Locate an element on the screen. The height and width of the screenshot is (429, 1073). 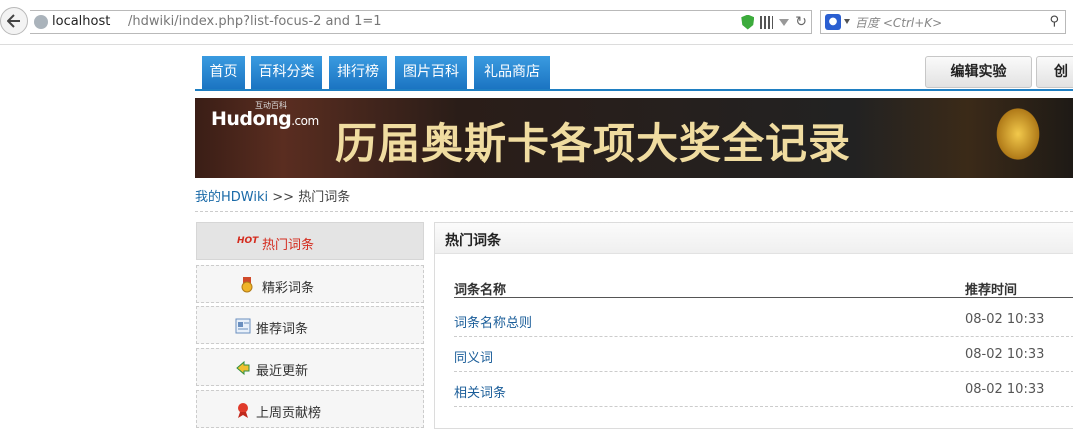
sidebar-item-hot: HOT 热门词条 is located at coordinates (310, 241).